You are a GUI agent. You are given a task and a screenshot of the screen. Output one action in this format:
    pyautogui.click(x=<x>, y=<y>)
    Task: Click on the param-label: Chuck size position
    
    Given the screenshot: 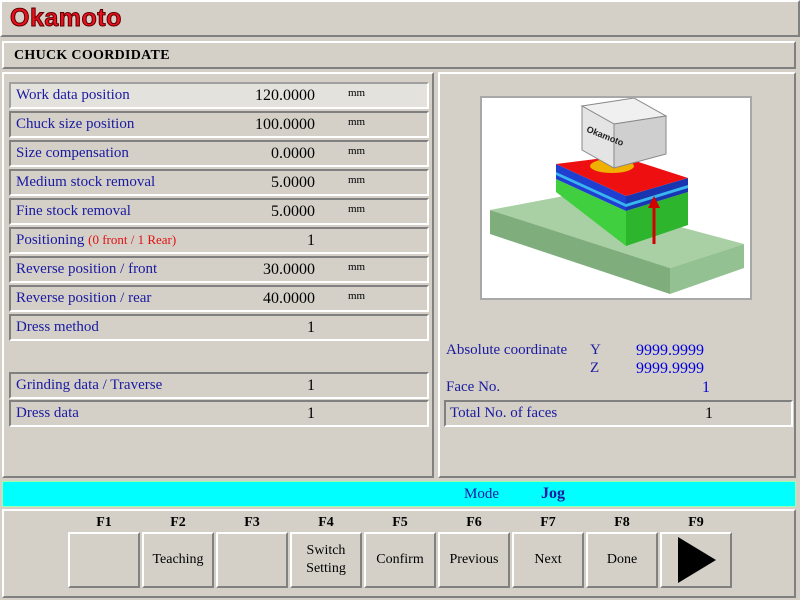 What is the action you would take?
    pyautogui.click(x=75, y=124)
    